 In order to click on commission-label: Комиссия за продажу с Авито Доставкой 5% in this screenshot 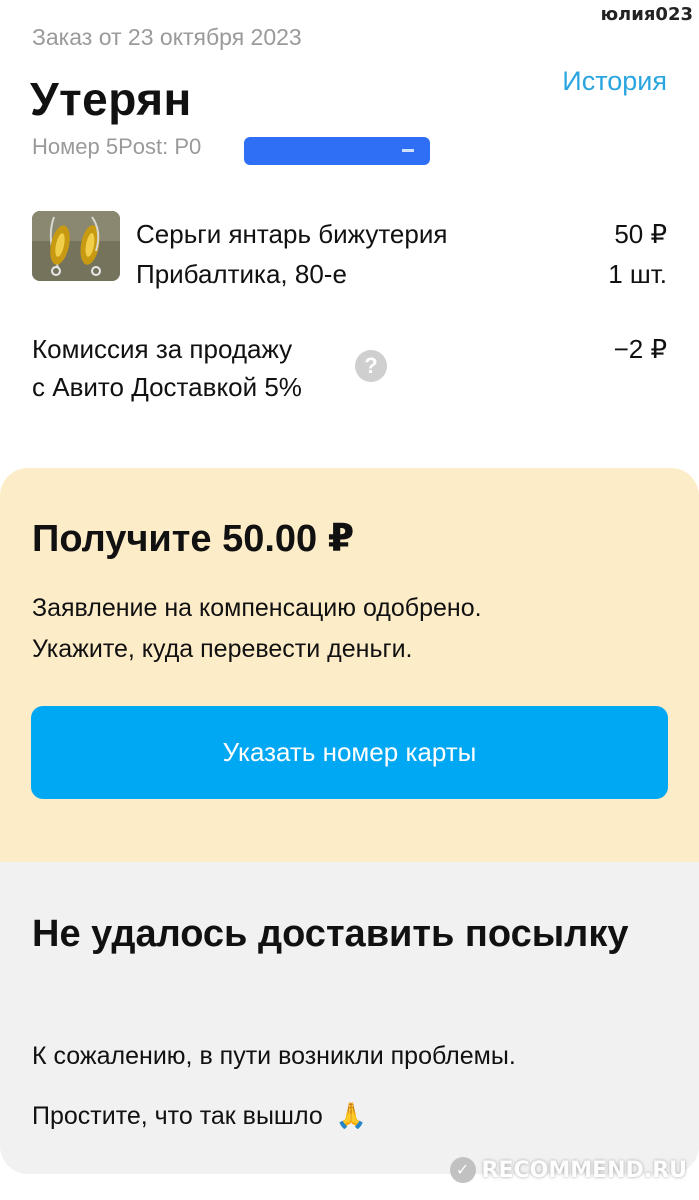, I will do `click(197, 368)`.